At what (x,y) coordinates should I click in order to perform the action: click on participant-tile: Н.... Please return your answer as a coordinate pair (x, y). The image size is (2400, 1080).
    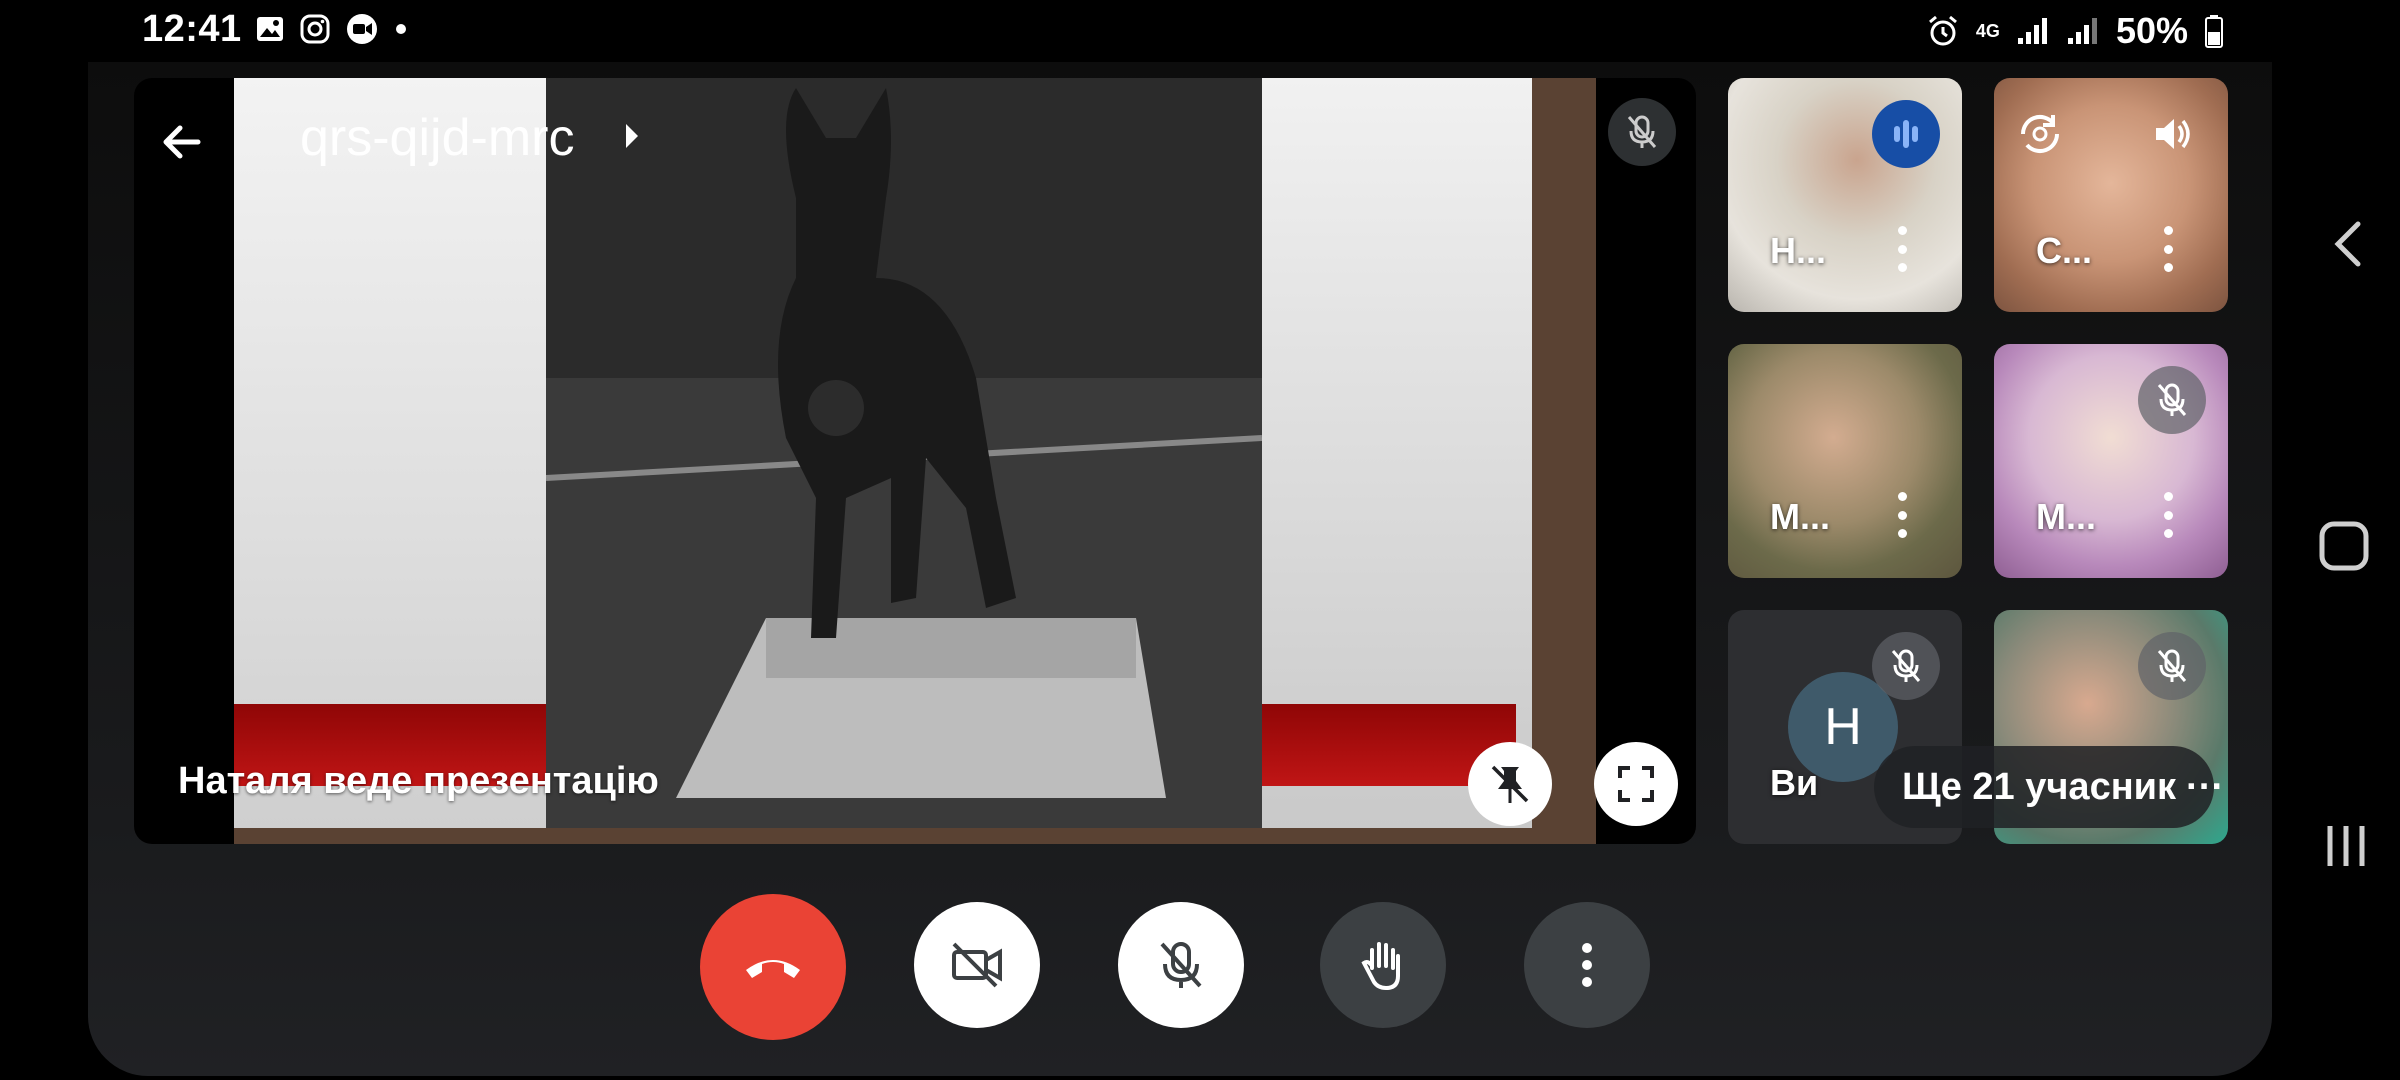
    Looking at the image, I should click on (1845, 195).